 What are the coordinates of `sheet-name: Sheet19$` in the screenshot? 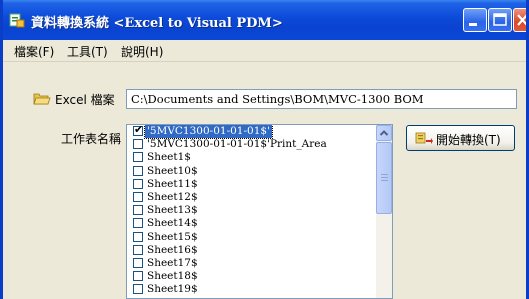 It's located at (172, 289).